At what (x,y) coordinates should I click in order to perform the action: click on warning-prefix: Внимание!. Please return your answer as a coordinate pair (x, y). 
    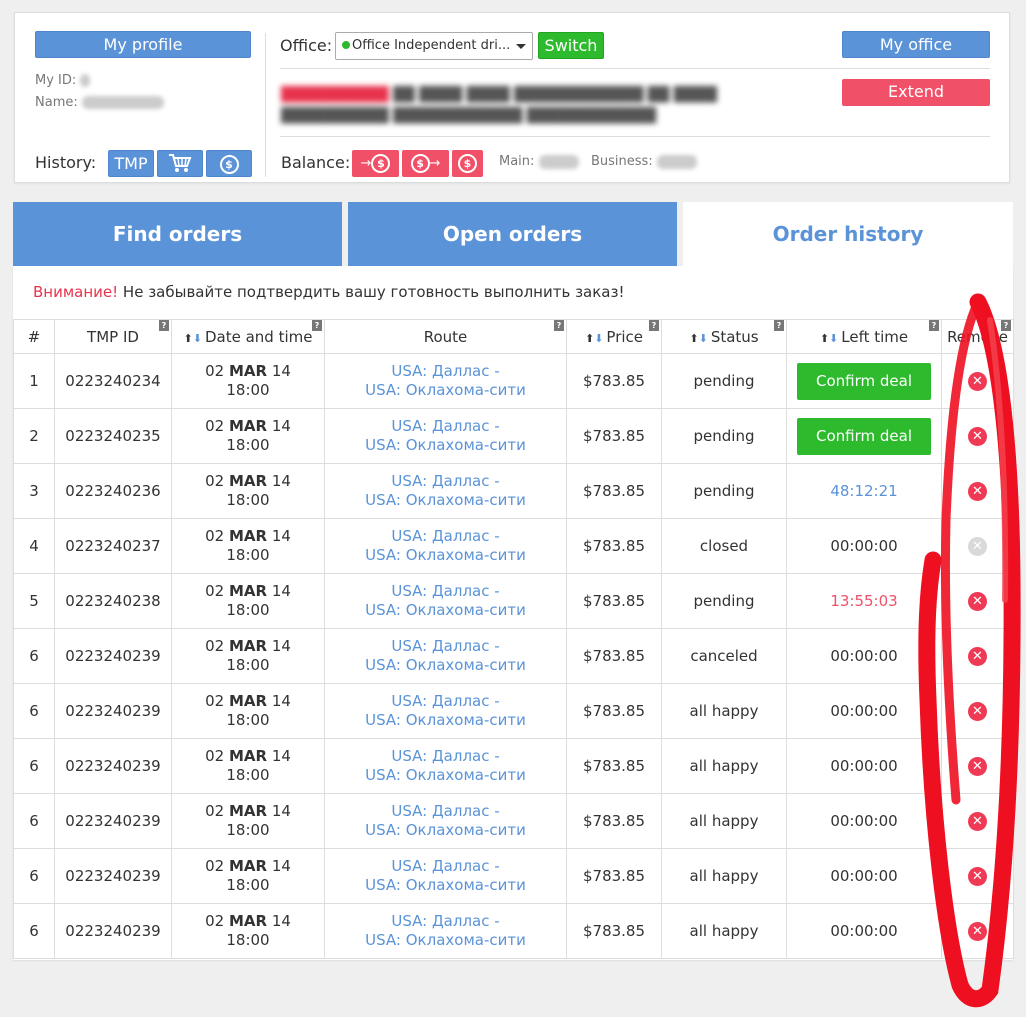
    Looking at the image, I should click on (76, 292).